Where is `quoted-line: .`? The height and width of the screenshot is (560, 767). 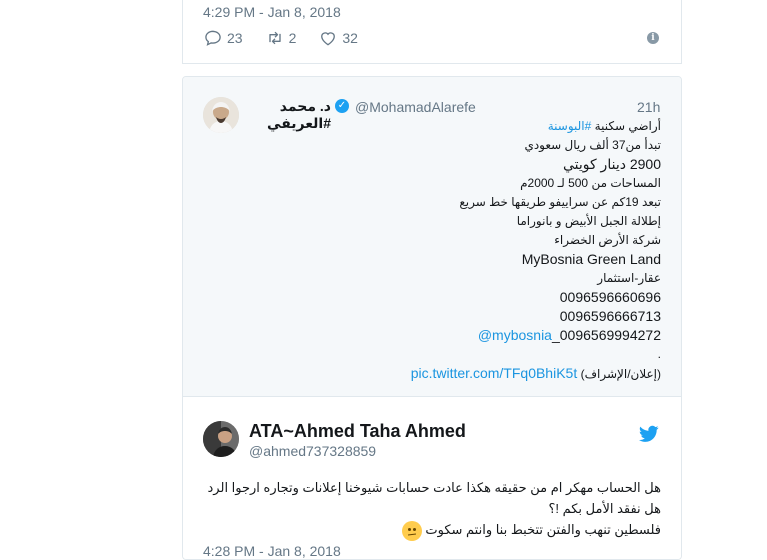 quoted-line: . is located at coordinates (659, 354).